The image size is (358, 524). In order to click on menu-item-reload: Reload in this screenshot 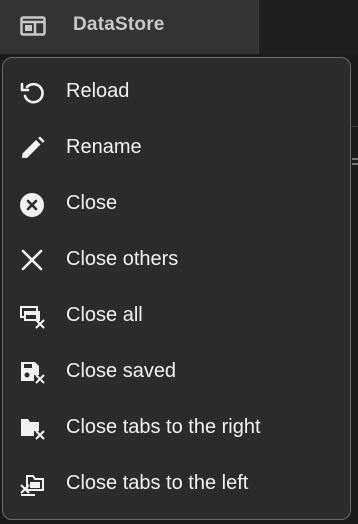, I will do `click(176, 93)`.